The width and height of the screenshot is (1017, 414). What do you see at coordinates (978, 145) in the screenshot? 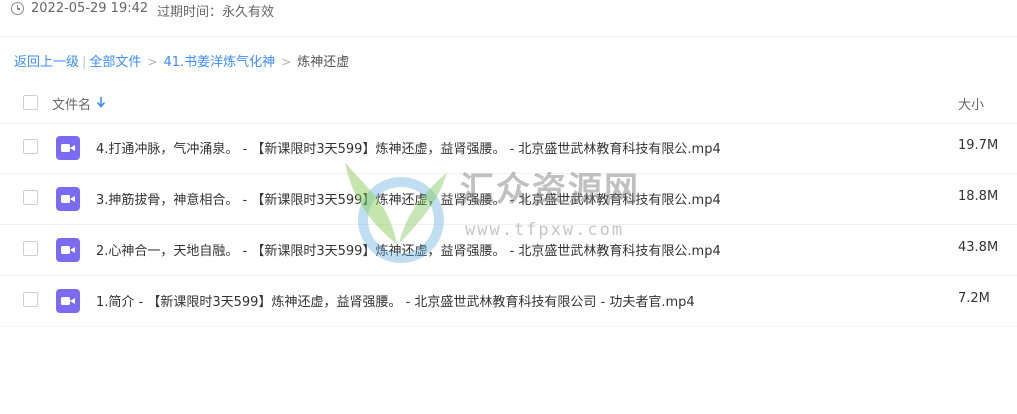
I see `file-size: 19.7M` at bounding box center [978, 145].